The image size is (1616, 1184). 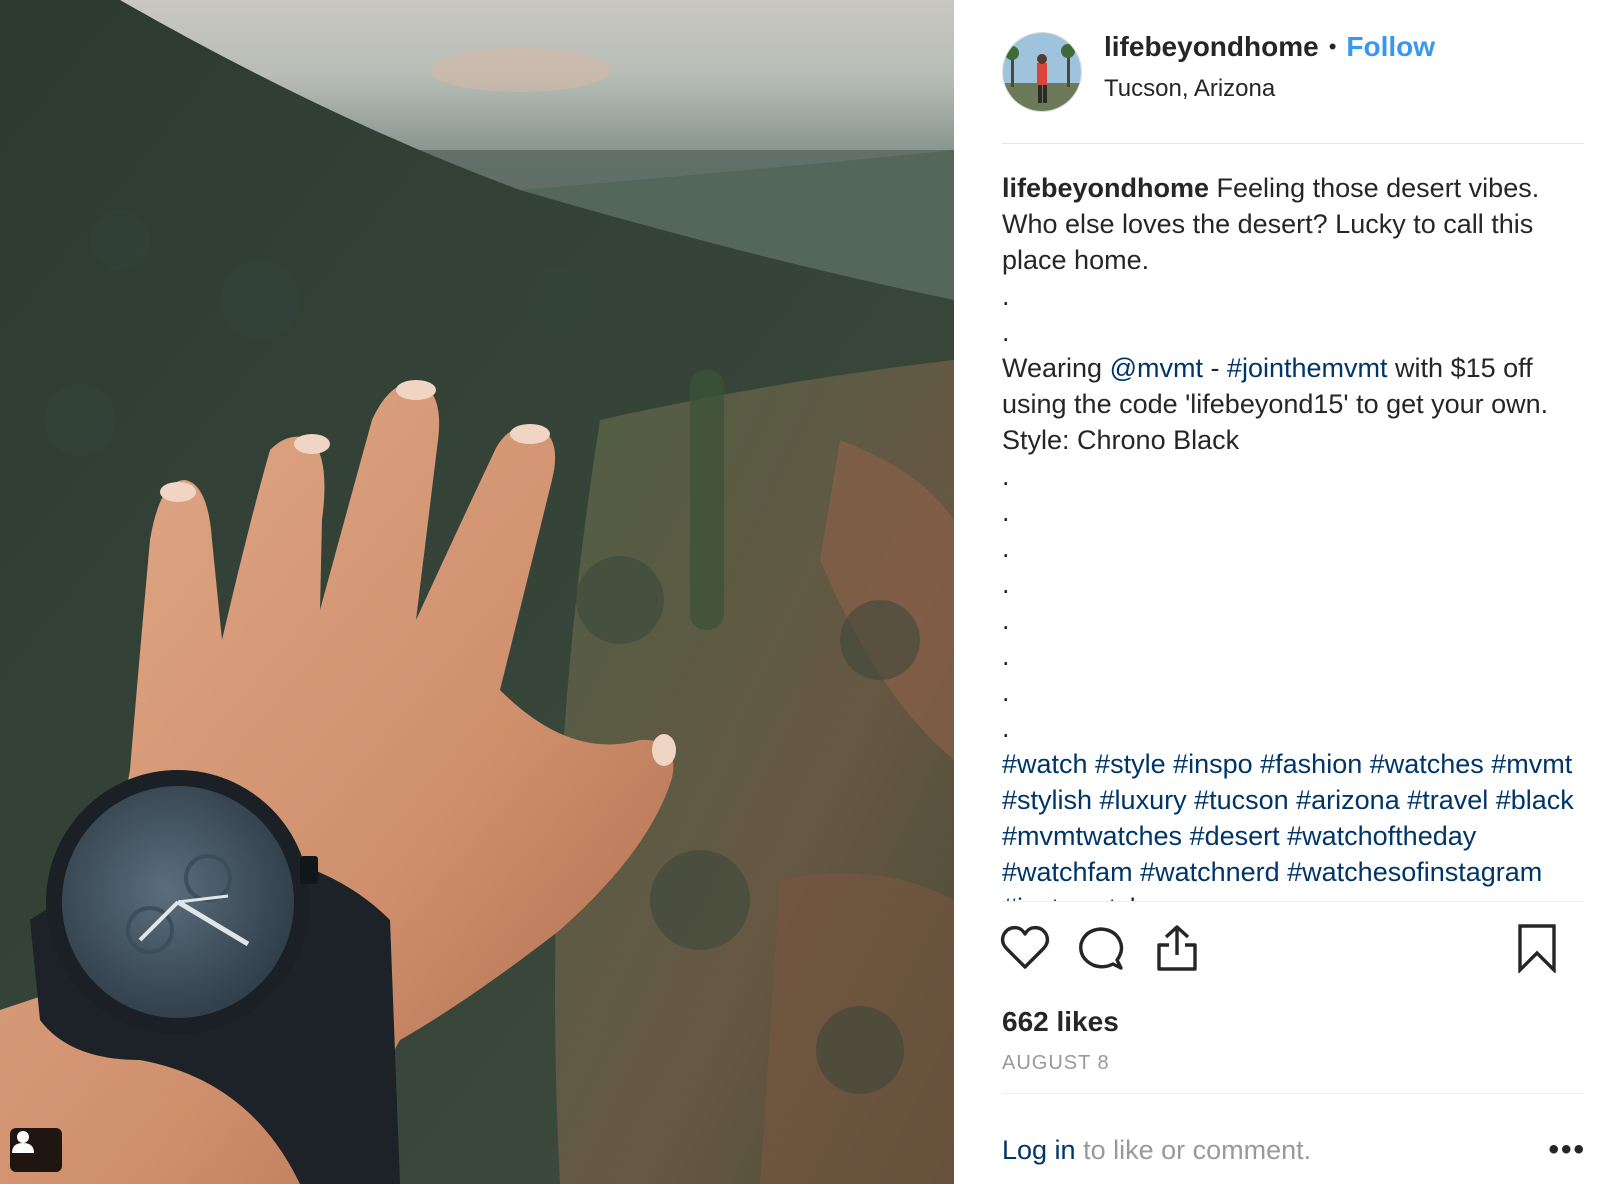 I want to click on save-button, so click(x=1537, y=948).